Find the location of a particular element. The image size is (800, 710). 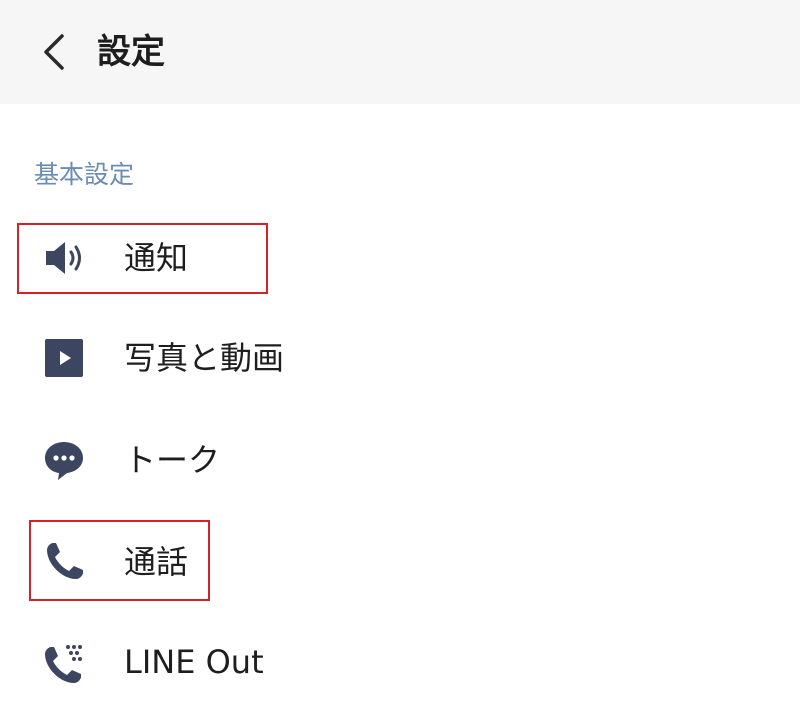

chat-bubble-icon is located at coordinates (64, 460).